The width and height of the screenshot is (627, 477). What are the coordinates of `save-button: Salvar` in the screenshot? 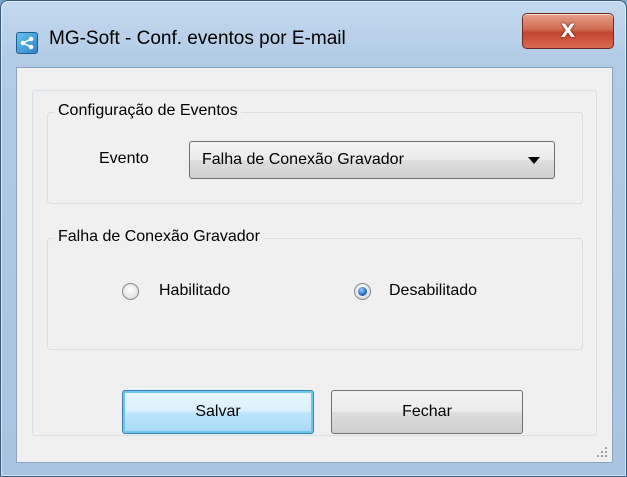 It's located at (218, 412).